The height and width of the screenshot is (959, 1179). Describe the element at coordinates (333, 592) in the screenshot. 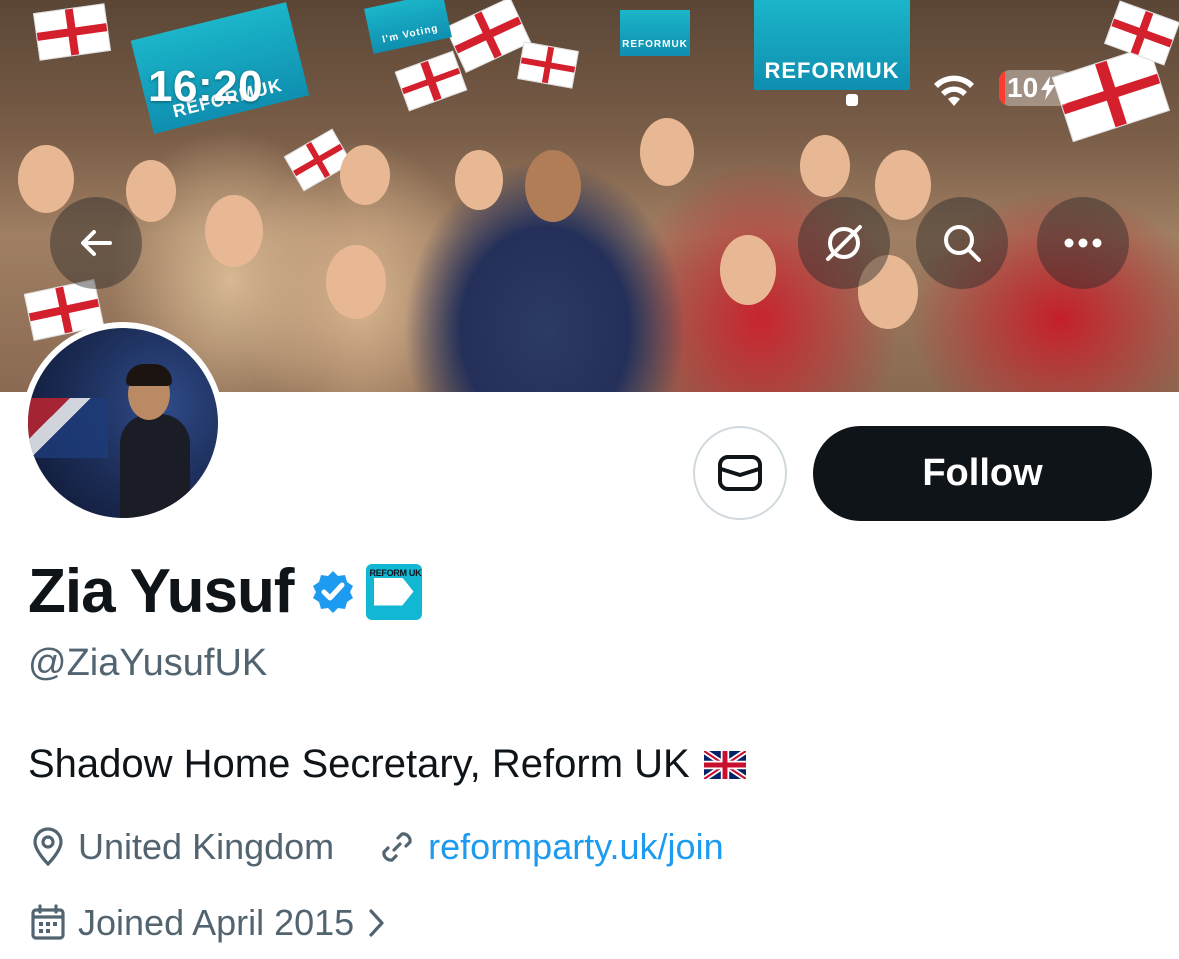

I see `verified-badge-icon` at that location.